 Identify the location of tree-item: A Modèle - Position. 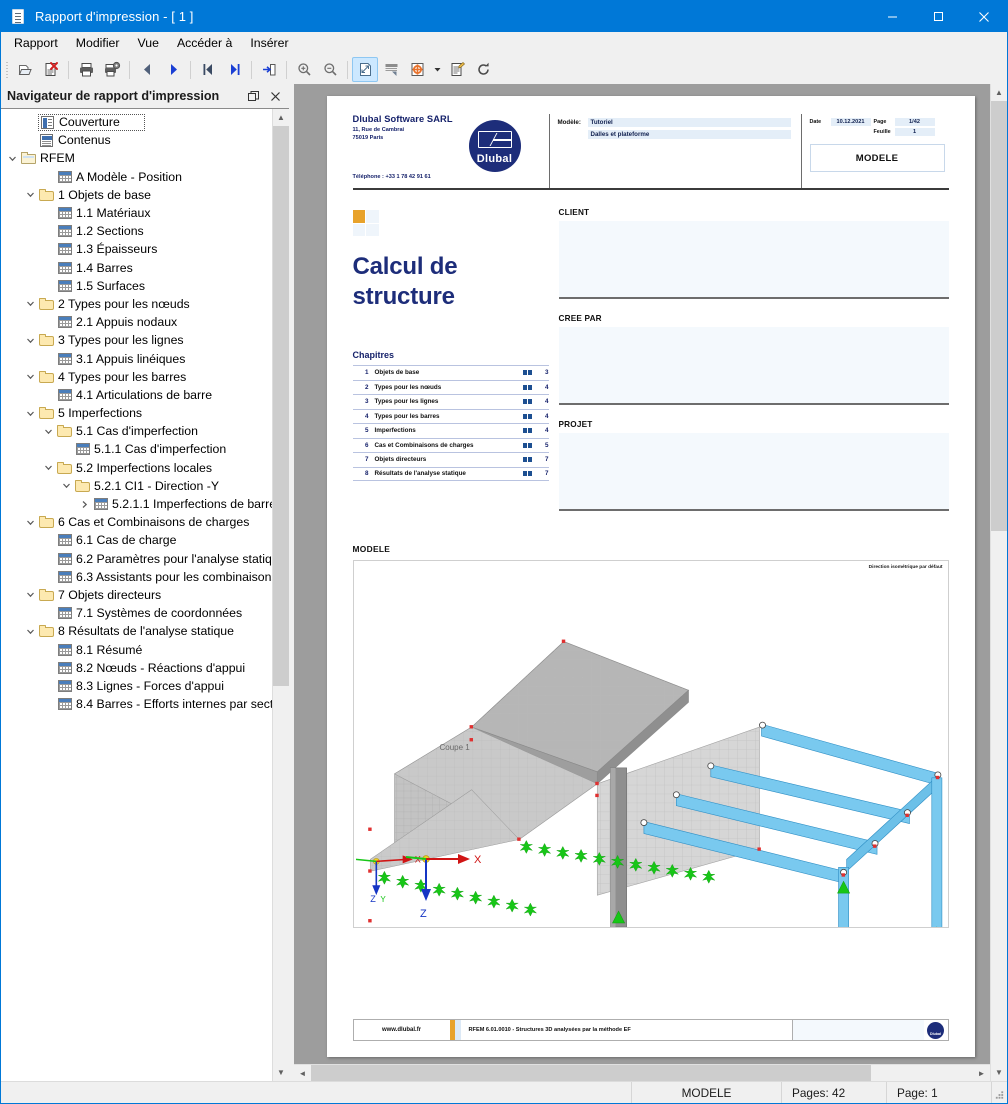
(145, 177).